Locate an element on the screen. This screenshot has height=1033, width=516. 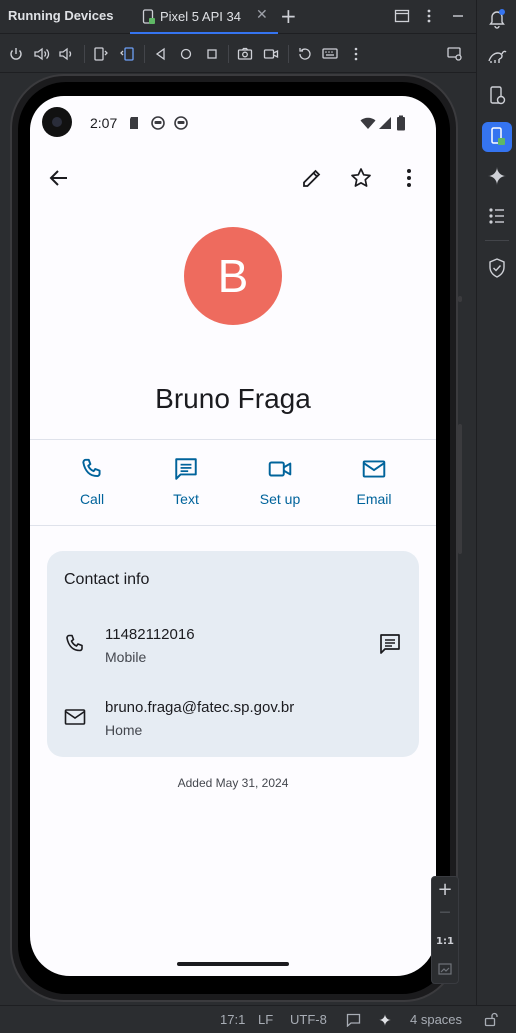
ide-status-bar: 17:1 LF UTF-8 4 spaces is located at coordinates (258, 1019).